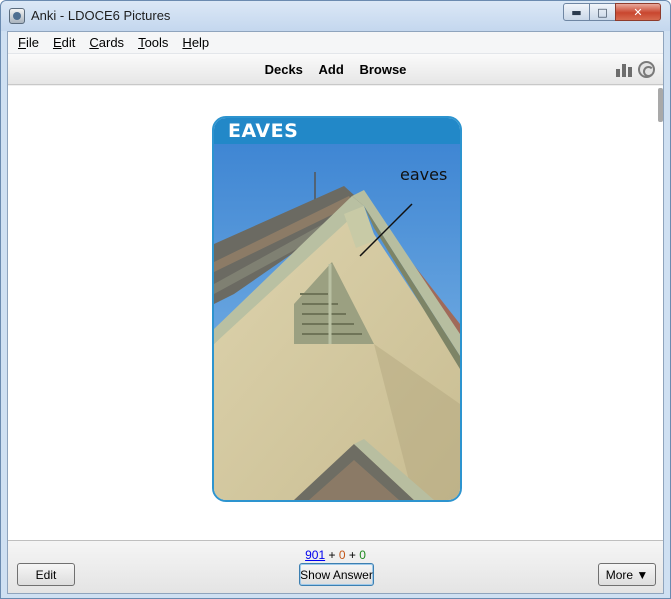  What do you see at coordinates (17, 16) in the screenshot?
I see `anki-app-icon` at bounding box center [17, 16].